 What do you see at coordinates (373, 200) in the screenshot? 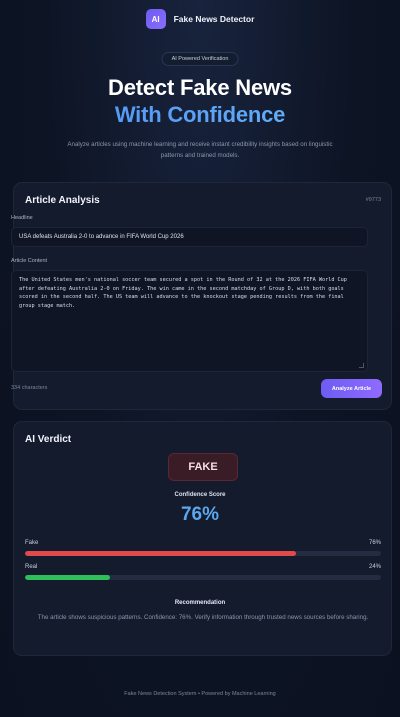
I see `analysis-id: #9773` at bounding box center [373, 200].